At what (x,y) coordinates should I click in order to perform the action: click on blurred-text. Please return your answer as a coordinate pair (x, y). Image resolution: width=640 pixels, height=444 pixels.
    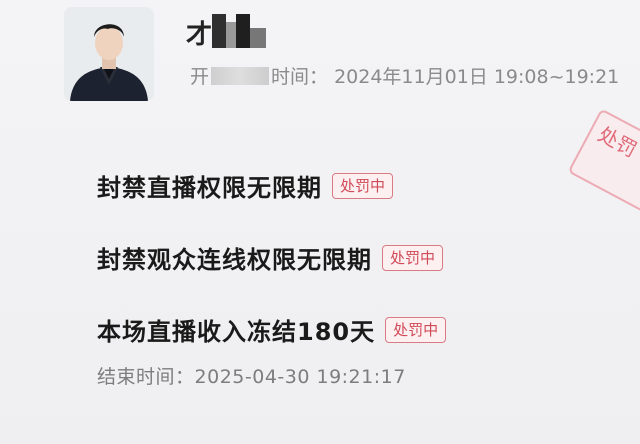
    Looking at the image, I should click on (240, 76).